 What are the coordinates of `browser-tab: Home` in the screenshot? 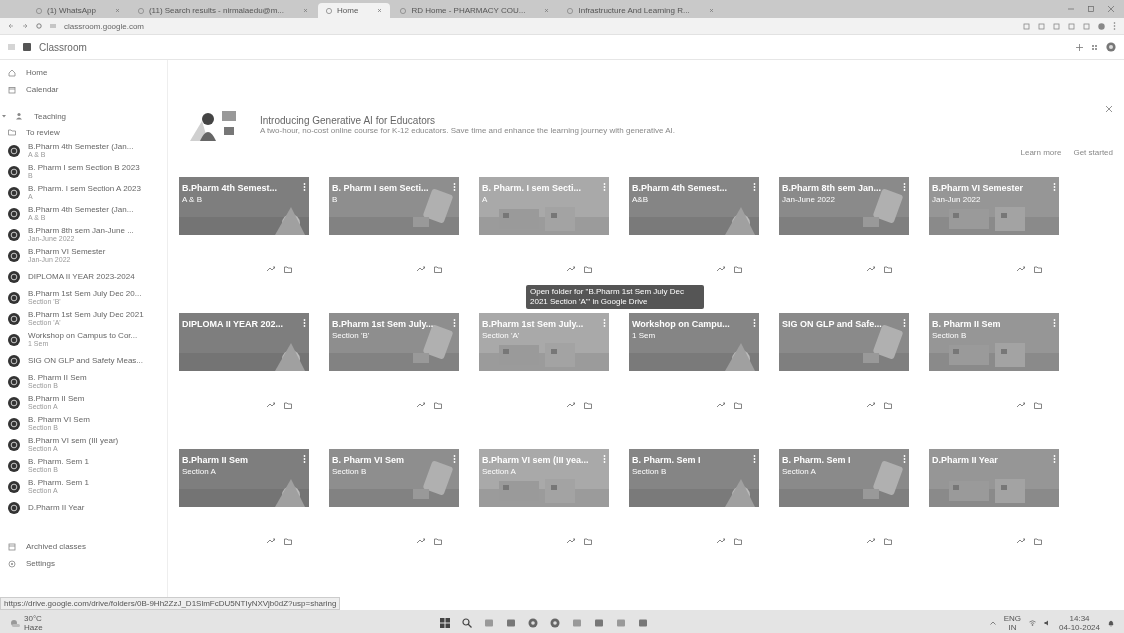 It's located at (354, 10).